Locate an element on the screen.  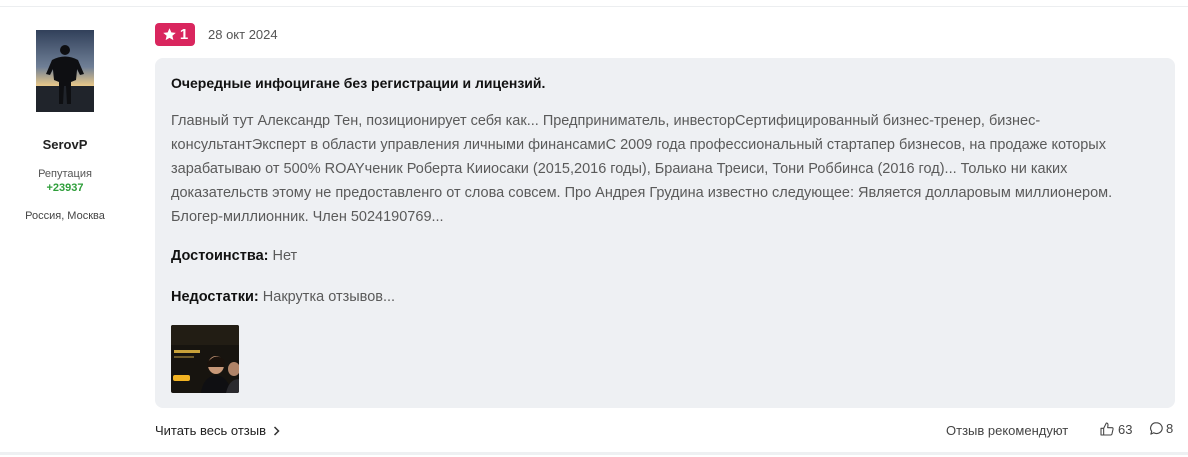
pros-label: Достоинства: is located at coordinates (220, 256).